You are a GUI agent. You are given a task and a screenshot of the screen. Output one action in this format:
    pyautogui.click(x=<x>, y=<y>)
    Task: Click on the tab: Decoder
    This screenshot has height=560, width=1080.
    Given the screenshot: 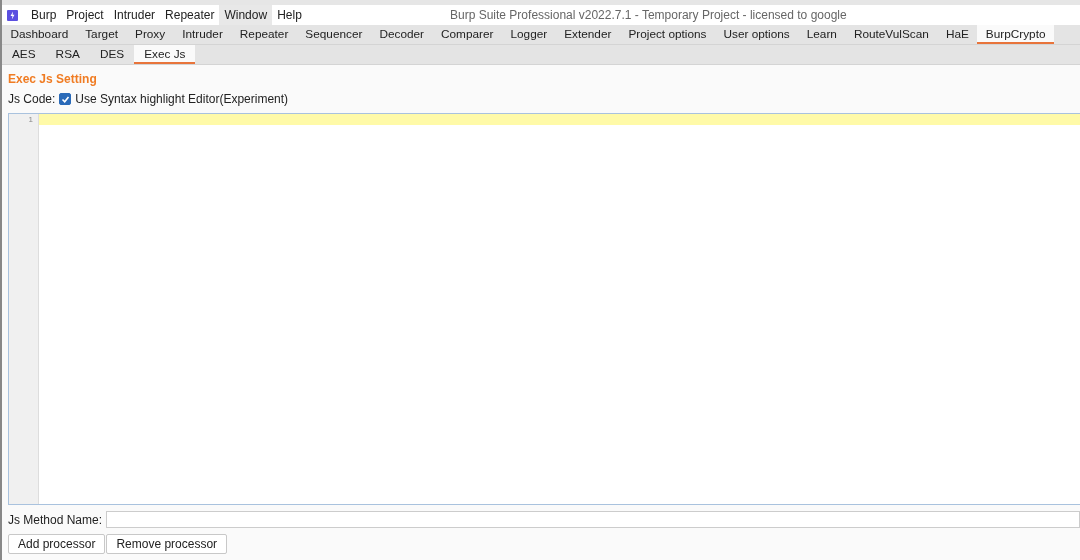 What is the action you would take?
    pyautogui.click(x=401, y=34)
    